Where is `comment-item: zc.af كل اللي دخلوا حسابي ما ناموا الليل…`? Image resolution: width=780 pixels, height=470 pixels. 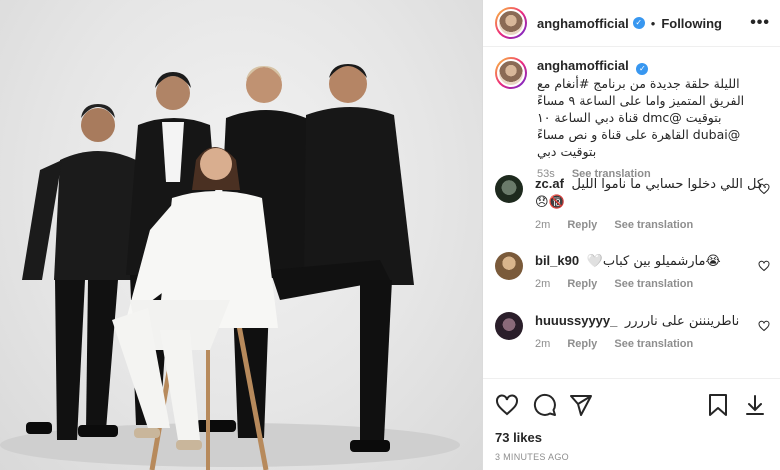
comment-item: zc.af كل اللي دخلوا حسابي ما ناموا الليل… is located at coordinates (631, 204).